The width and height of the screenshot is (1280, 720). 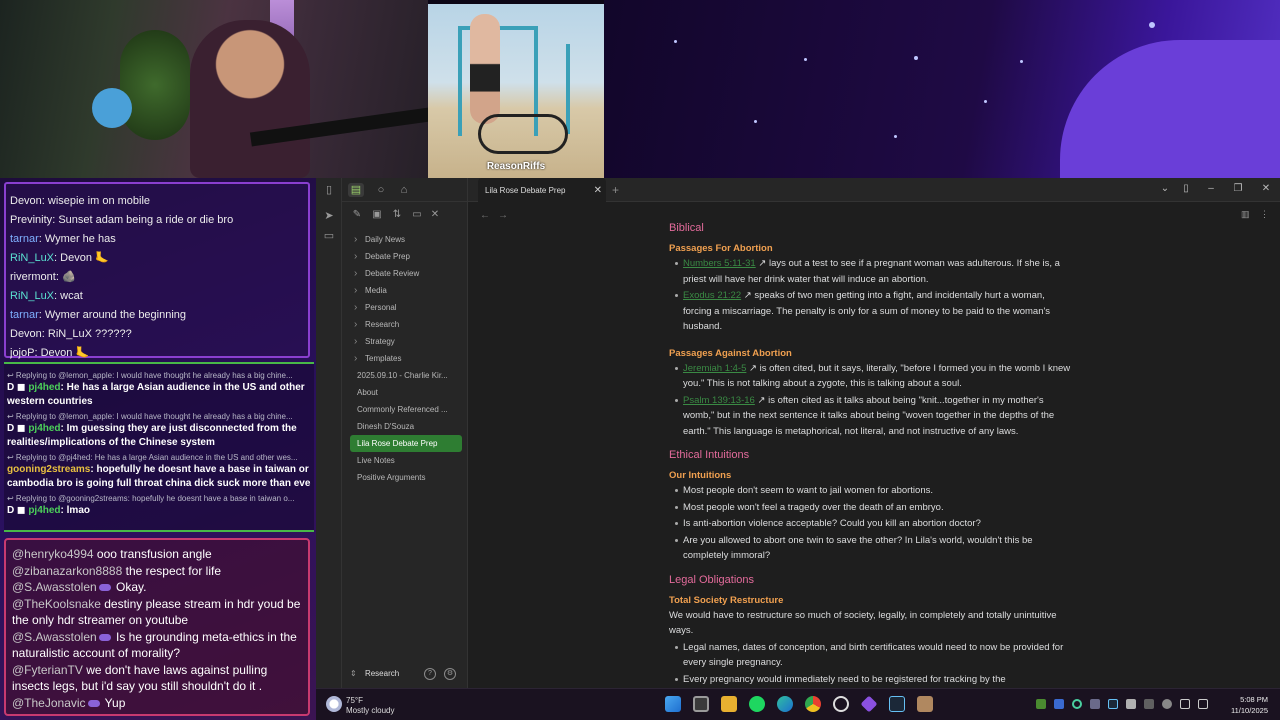 What do you see at coordinates (397, 215) in the screenshot?
I see `sort-icon: ⇅` at bounding box center [397, 215].